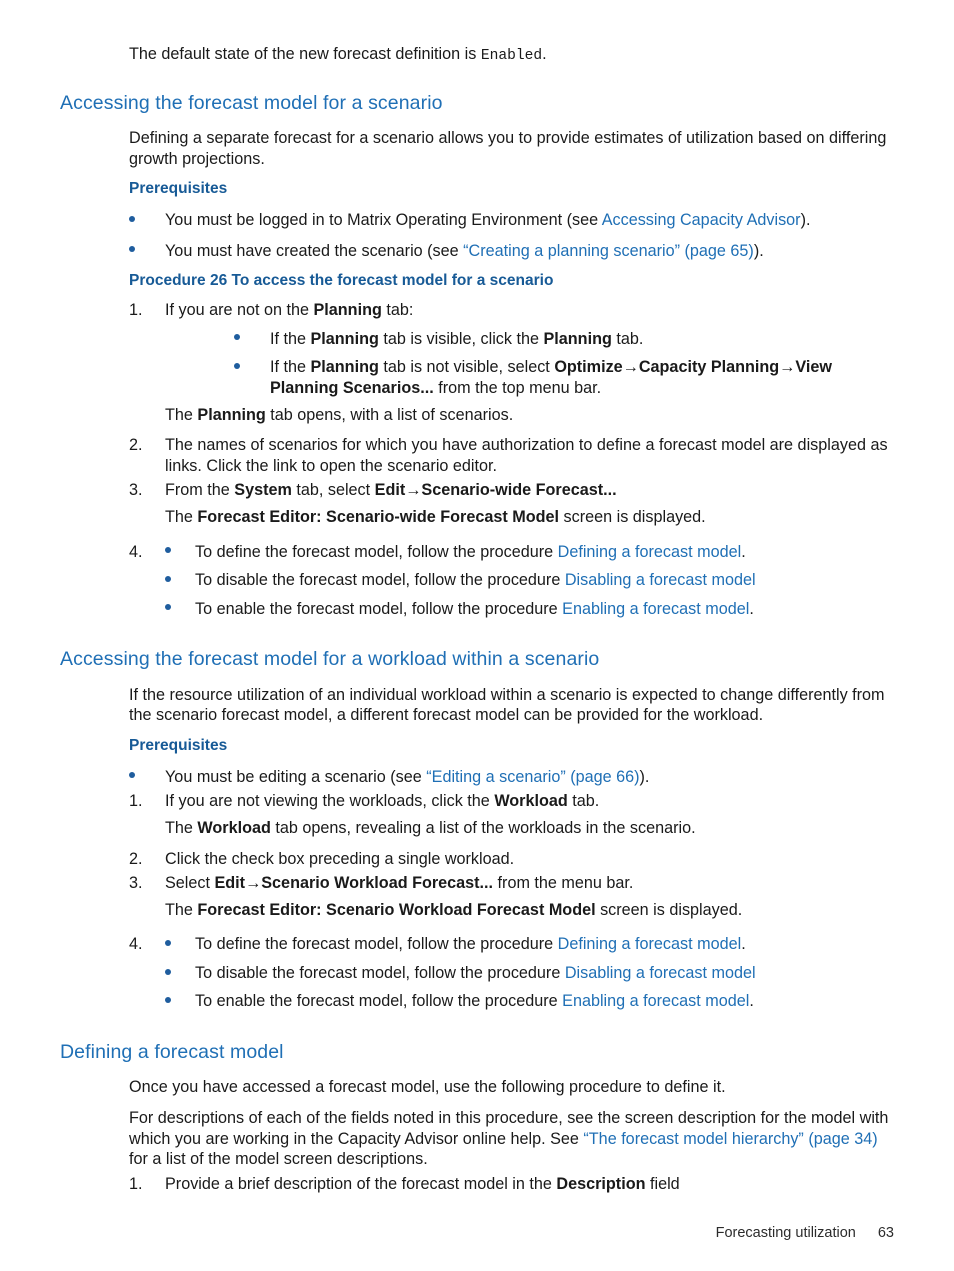 This screenshot has width=954, height=1271. I want to click on text-segment: tab is not visible, select, so click(466, 367).